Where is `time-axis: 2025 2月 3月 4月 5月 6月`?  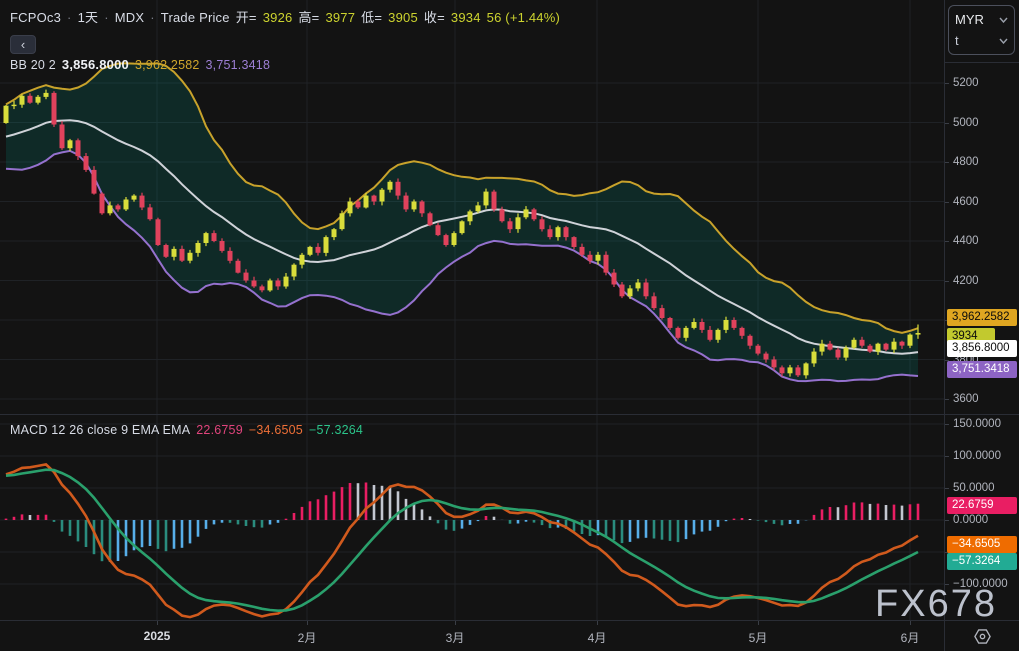 time-axis: 2025 2月 3月 4月 5月 6月 is located at coordinates (509, 635).